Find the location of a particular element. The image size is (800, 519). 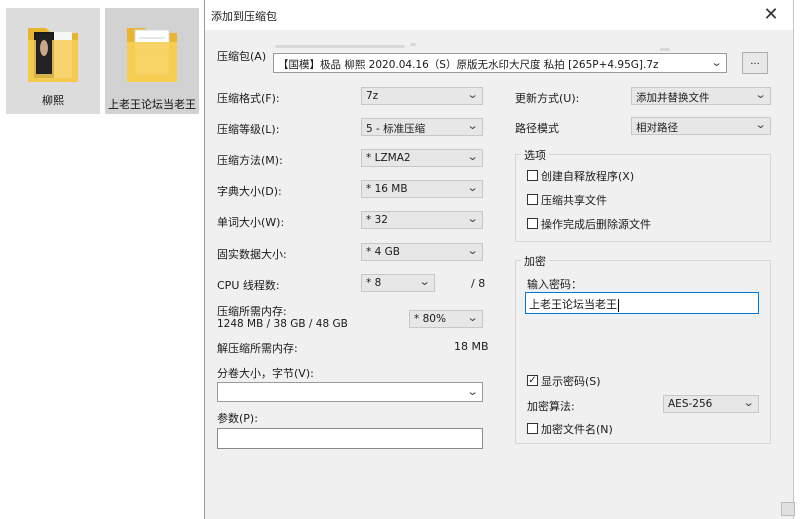

encrypt-method-label: 加密算法: is located at coordinates (551, 406).